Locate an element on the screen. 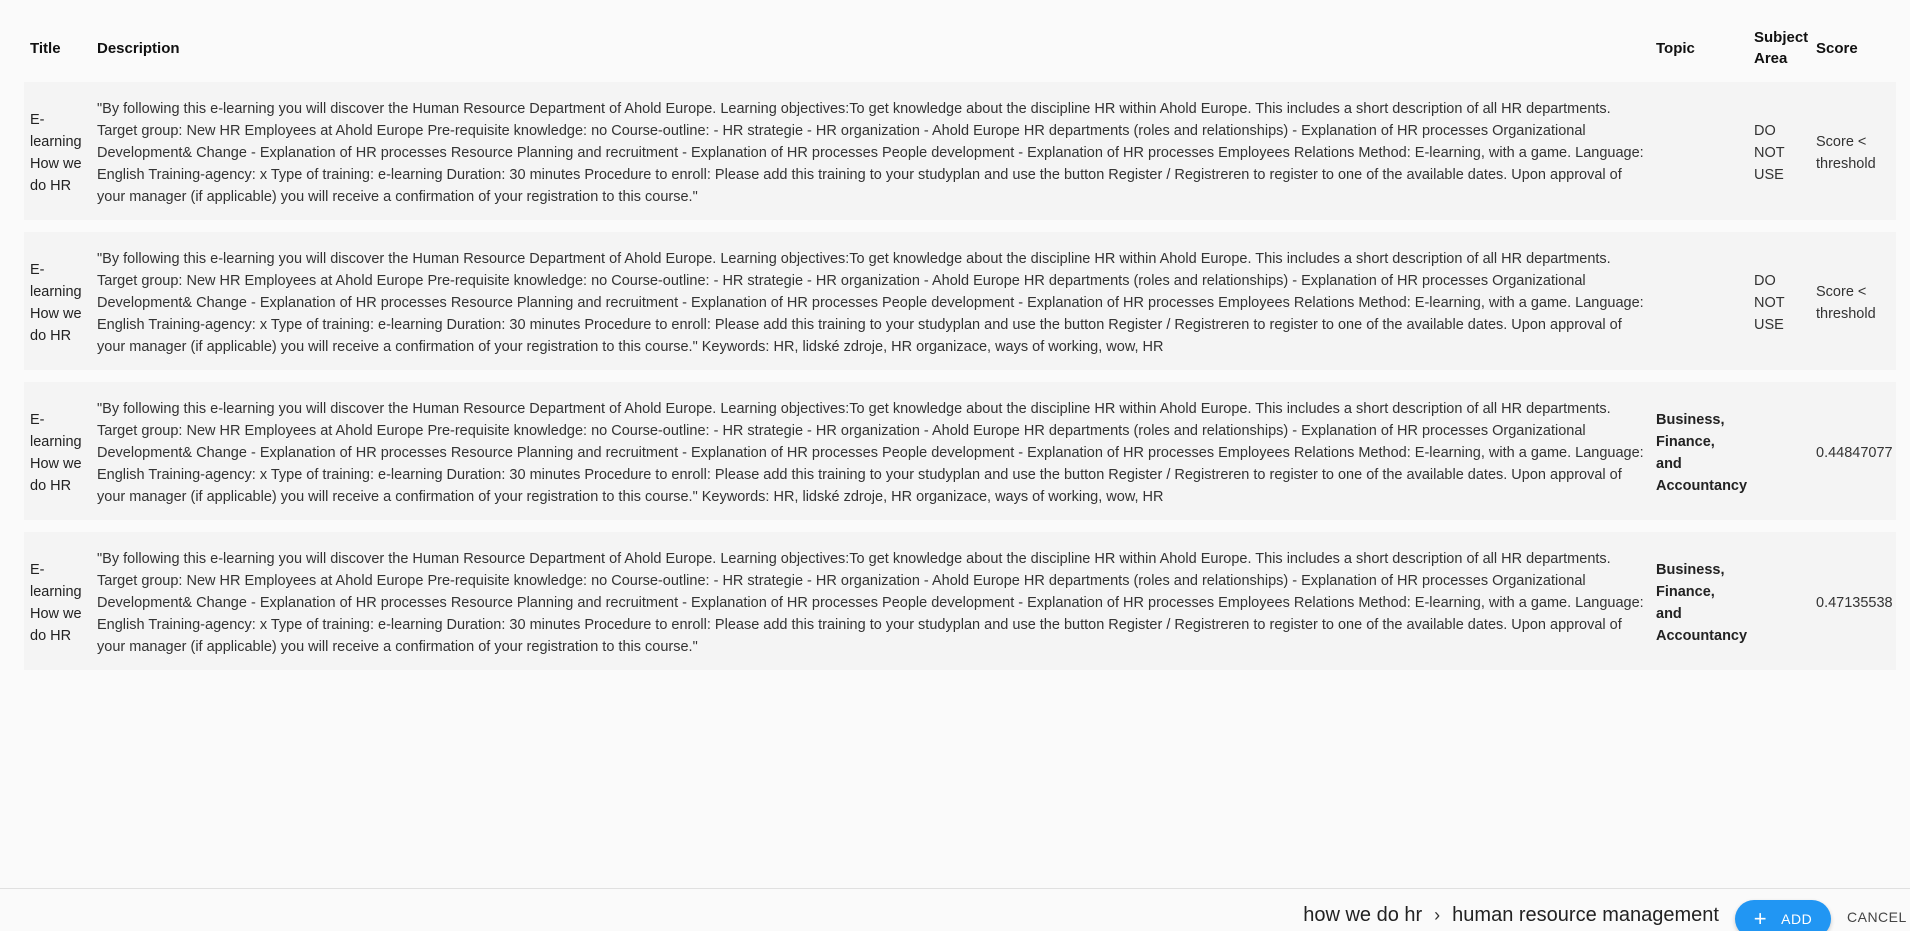 The height and width of the screenshot is (931, 1910). breadcrumb-item: human resource management is located at coordinates (1585, 915).